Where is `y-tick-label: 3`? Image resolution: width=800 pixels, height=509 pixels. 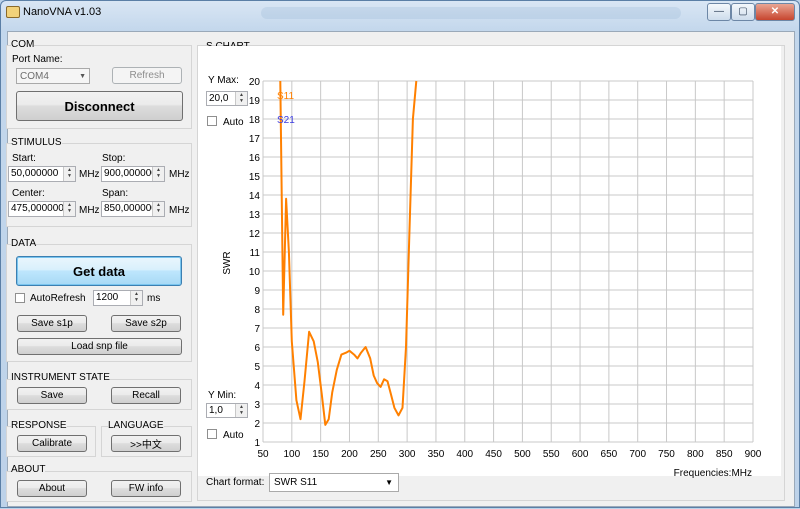
y-tick-label: 3 is located at coordinates (257, 405).